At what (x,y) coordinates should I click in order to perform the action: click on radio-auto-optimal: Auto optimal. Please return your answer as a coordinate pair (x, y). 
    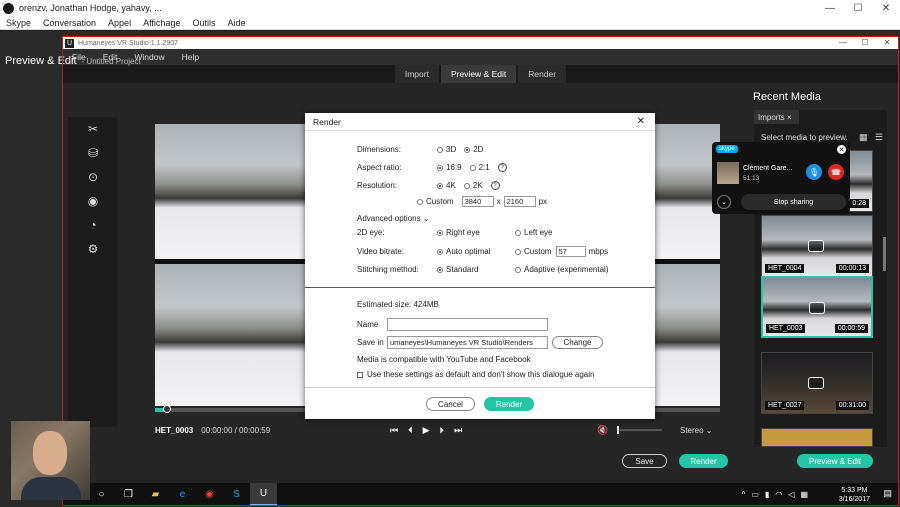
    Looking at the image, I should click on (472, 251).